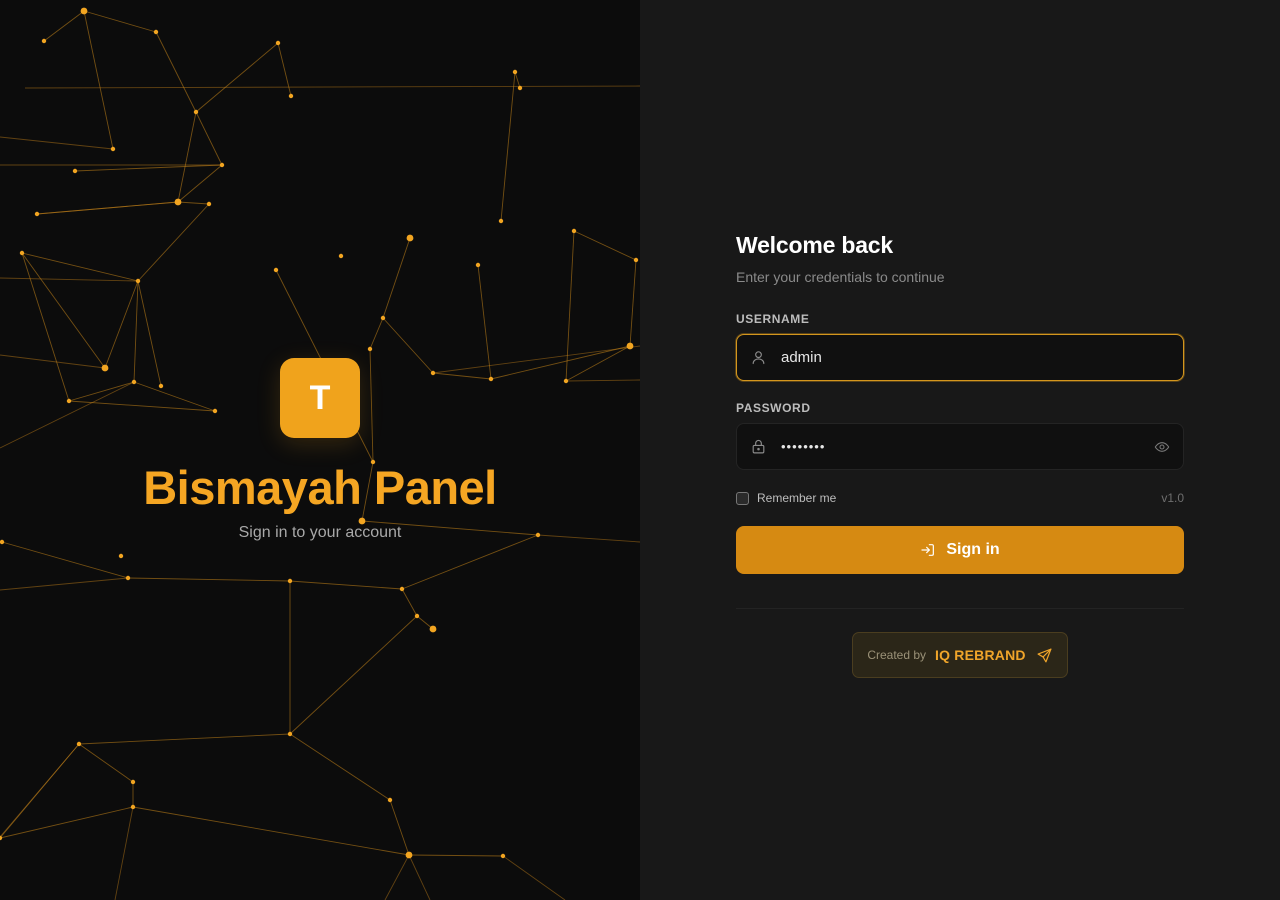  What do you see at coordinates (967, 446) in the screenshot?
I see `password-input` at bounding box center [967, 446].